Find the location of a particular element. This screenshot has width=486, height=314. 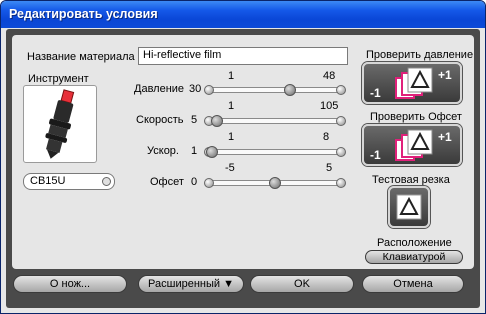

test-cut-icon is located at coordinates (409, 207).